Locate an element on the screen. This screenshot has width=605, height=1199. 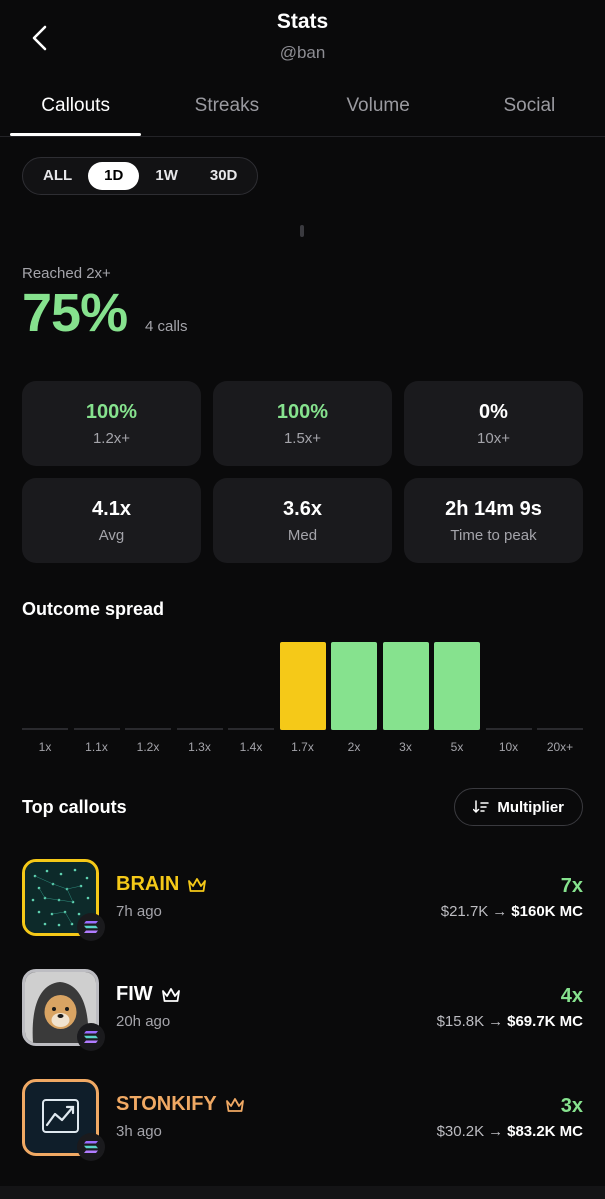
multiplier-value: 3x is located at coordinates (571, 1106).